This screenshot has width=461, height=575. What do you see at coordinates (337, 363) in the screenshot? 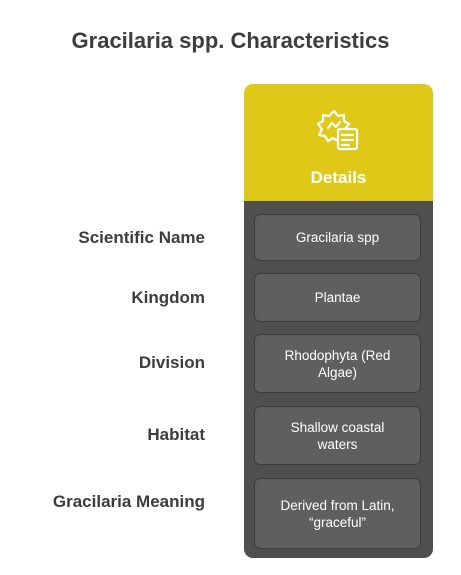
I see `cell-division: Rhodophyta (Red Algae)` at bounding box center [337, 363].